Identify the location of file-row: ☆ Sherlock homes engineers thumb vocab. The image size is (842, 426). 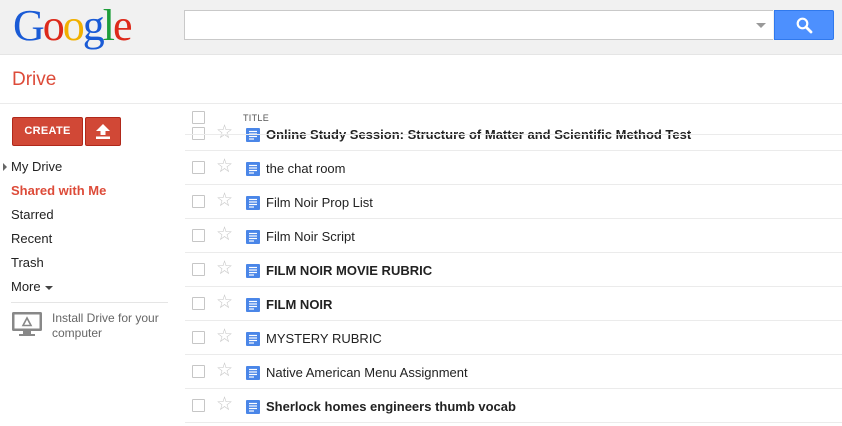
(513, 406).